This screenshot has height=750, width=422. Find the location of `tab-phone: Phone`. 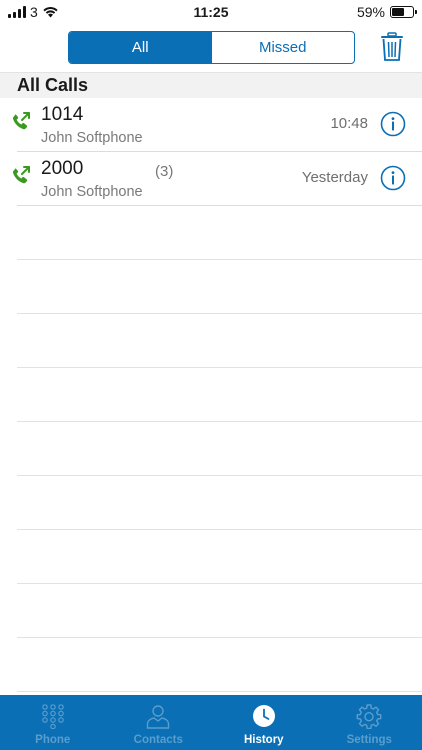

tab-phone: Phone is located at coordinates (53, 722).